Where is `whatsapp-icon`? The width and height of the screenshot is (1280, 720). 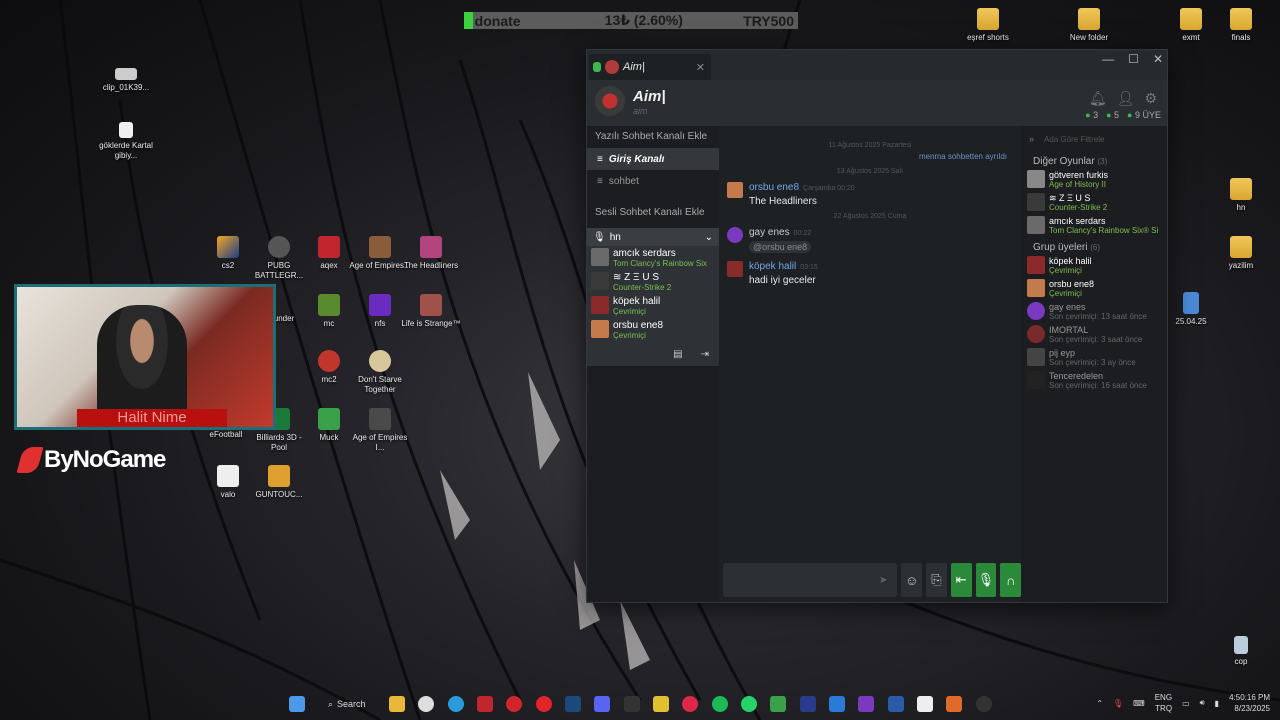 whatsapp-icon is located at coordinates (749, 704).